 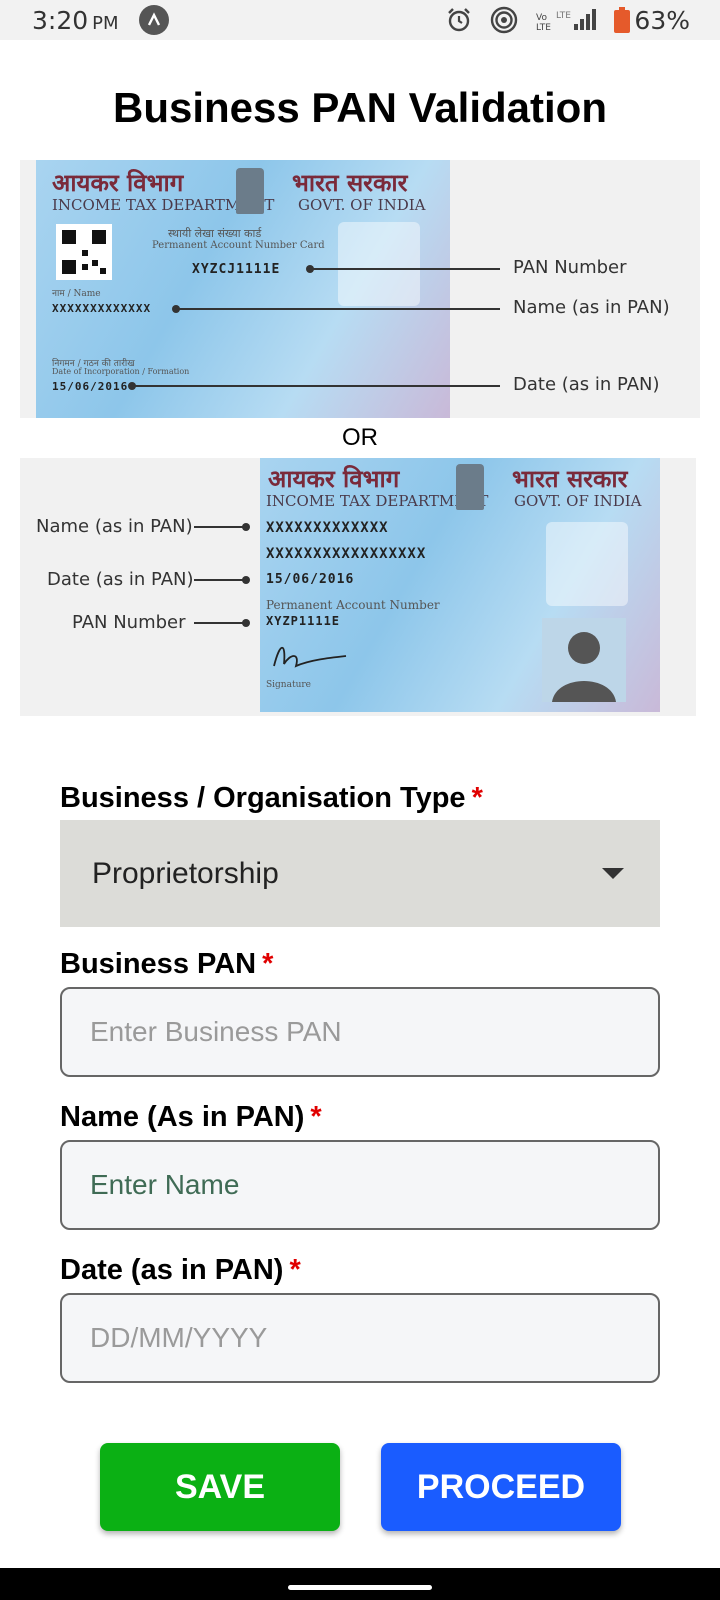 What do you see at coordinates (271, 798) in the screenshot?
I see `org-type-label: Business / Organisation Type *` at bounding box center [271, 798].